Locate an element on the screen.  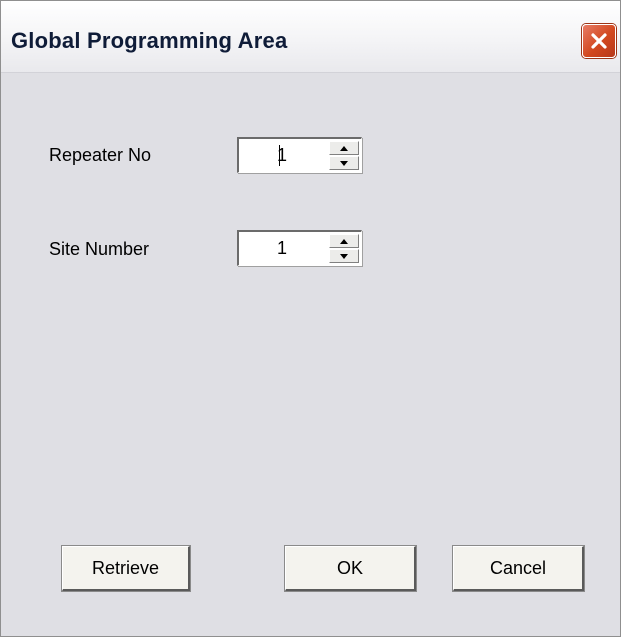
site-number-spin-buttons is located at coordinates (344, 248).